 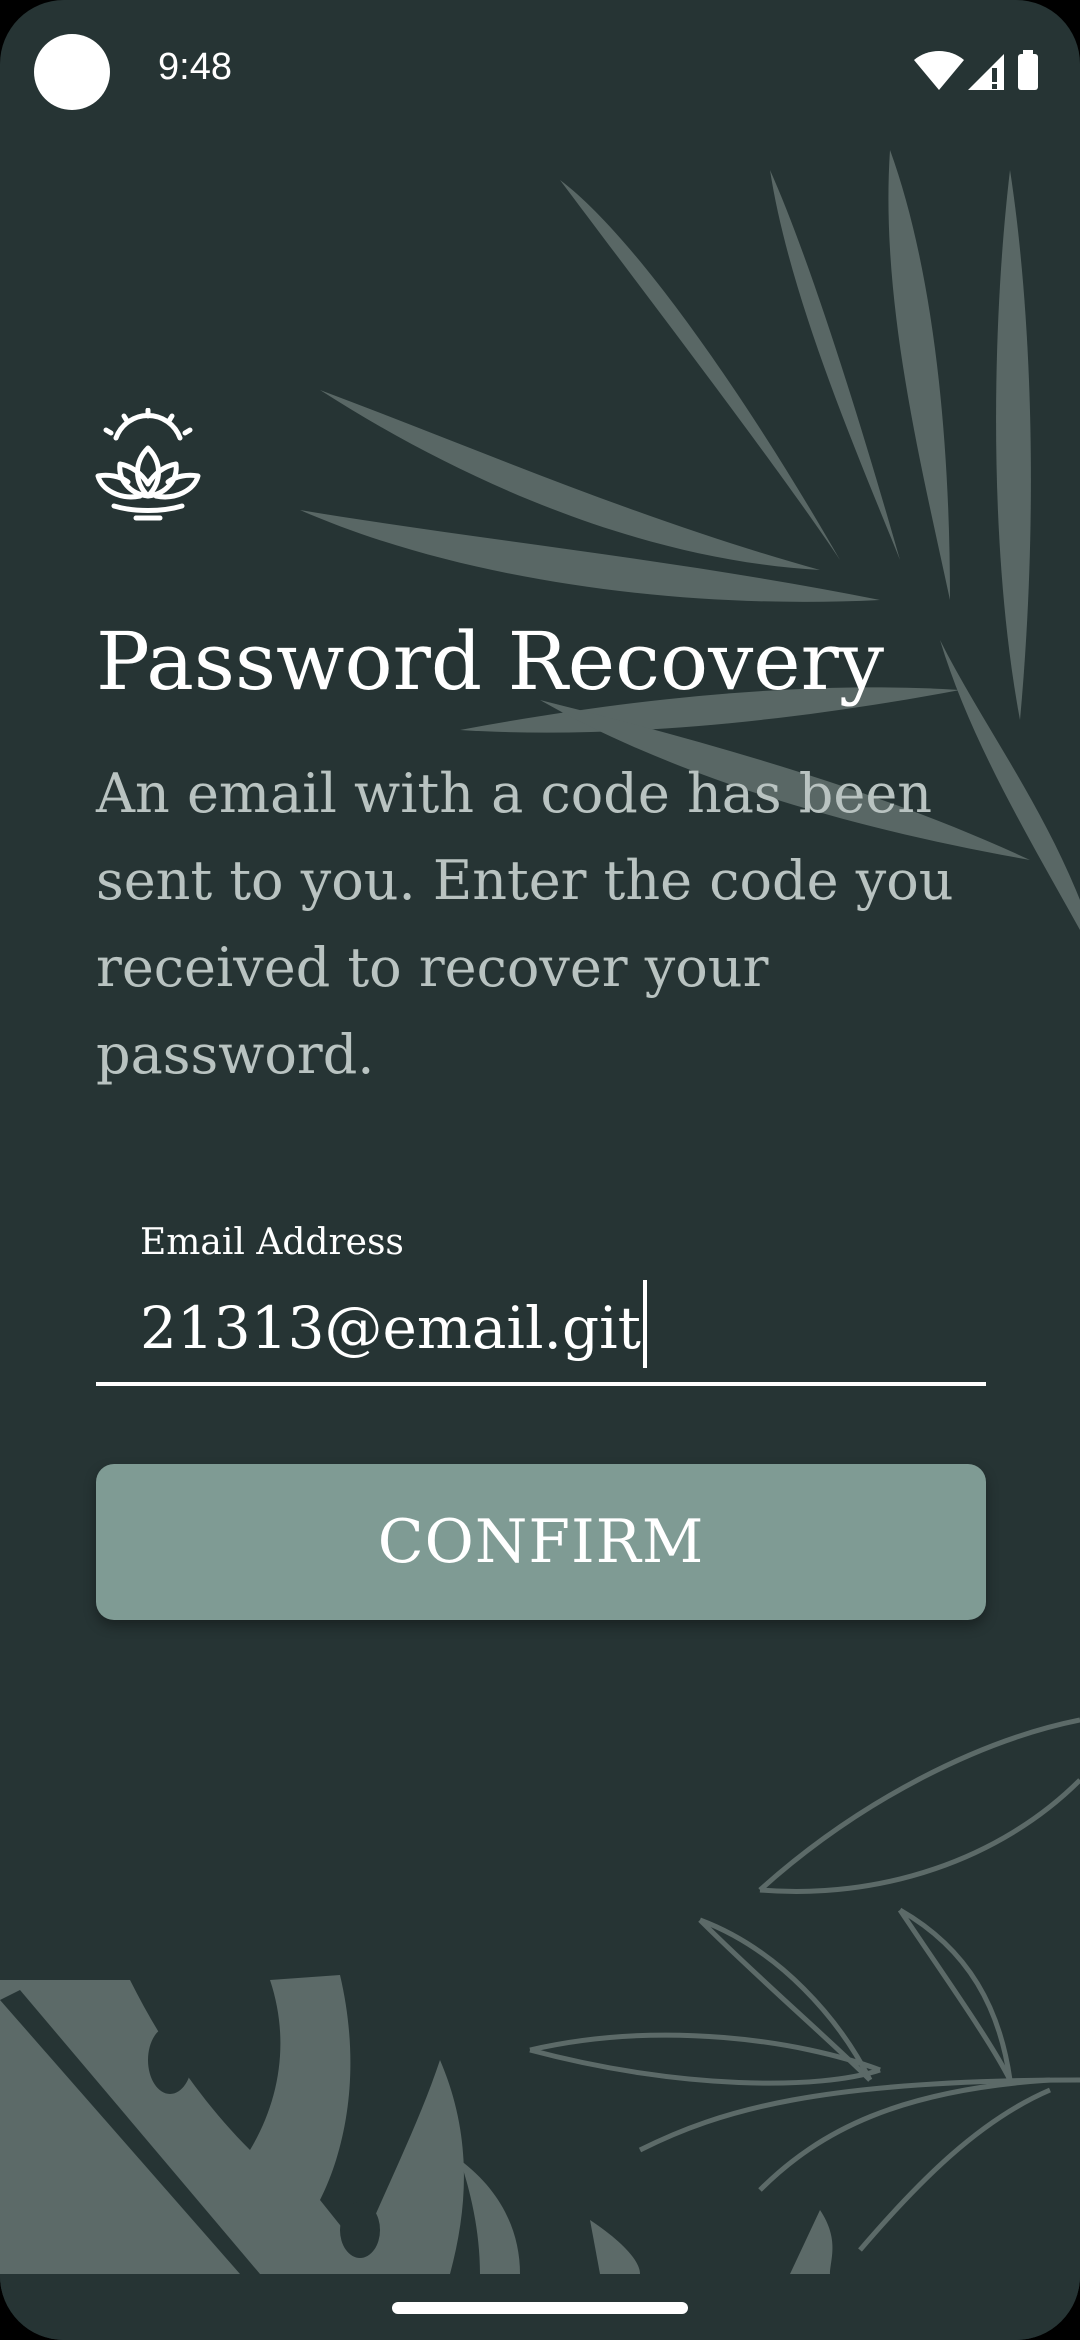 I want to click on email-field: 21313@email.git, so click(x=393, y=1324).